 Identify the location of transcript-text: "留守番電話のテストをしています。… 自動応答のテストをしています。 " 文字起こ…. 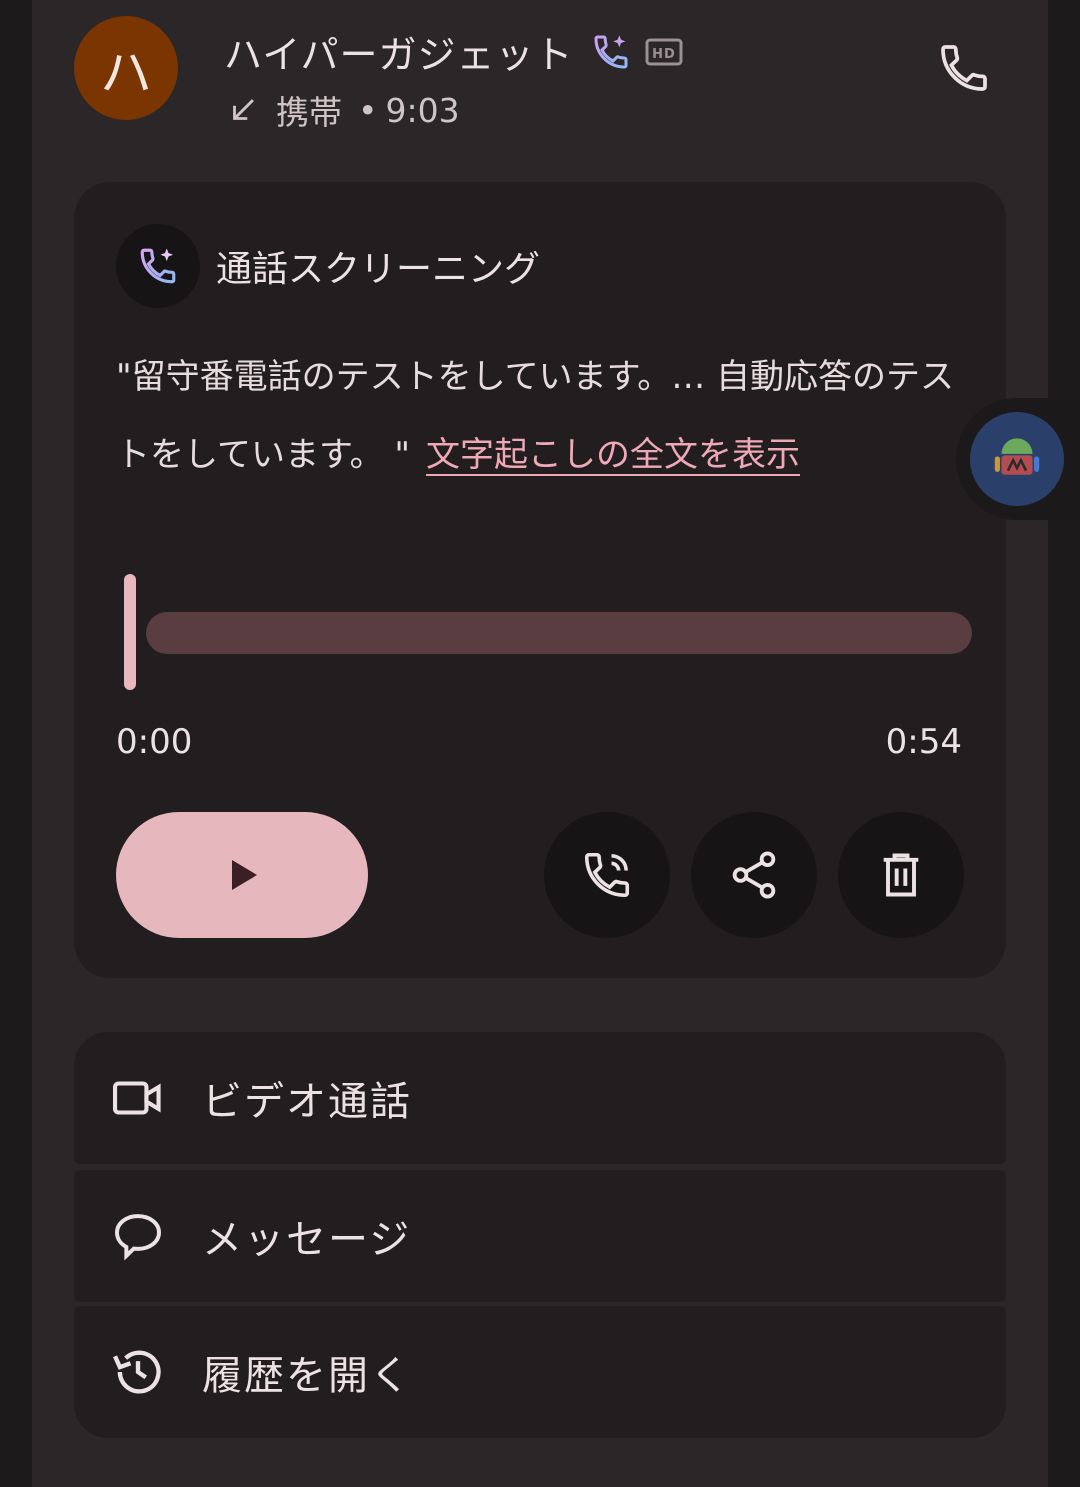
(541, 416).